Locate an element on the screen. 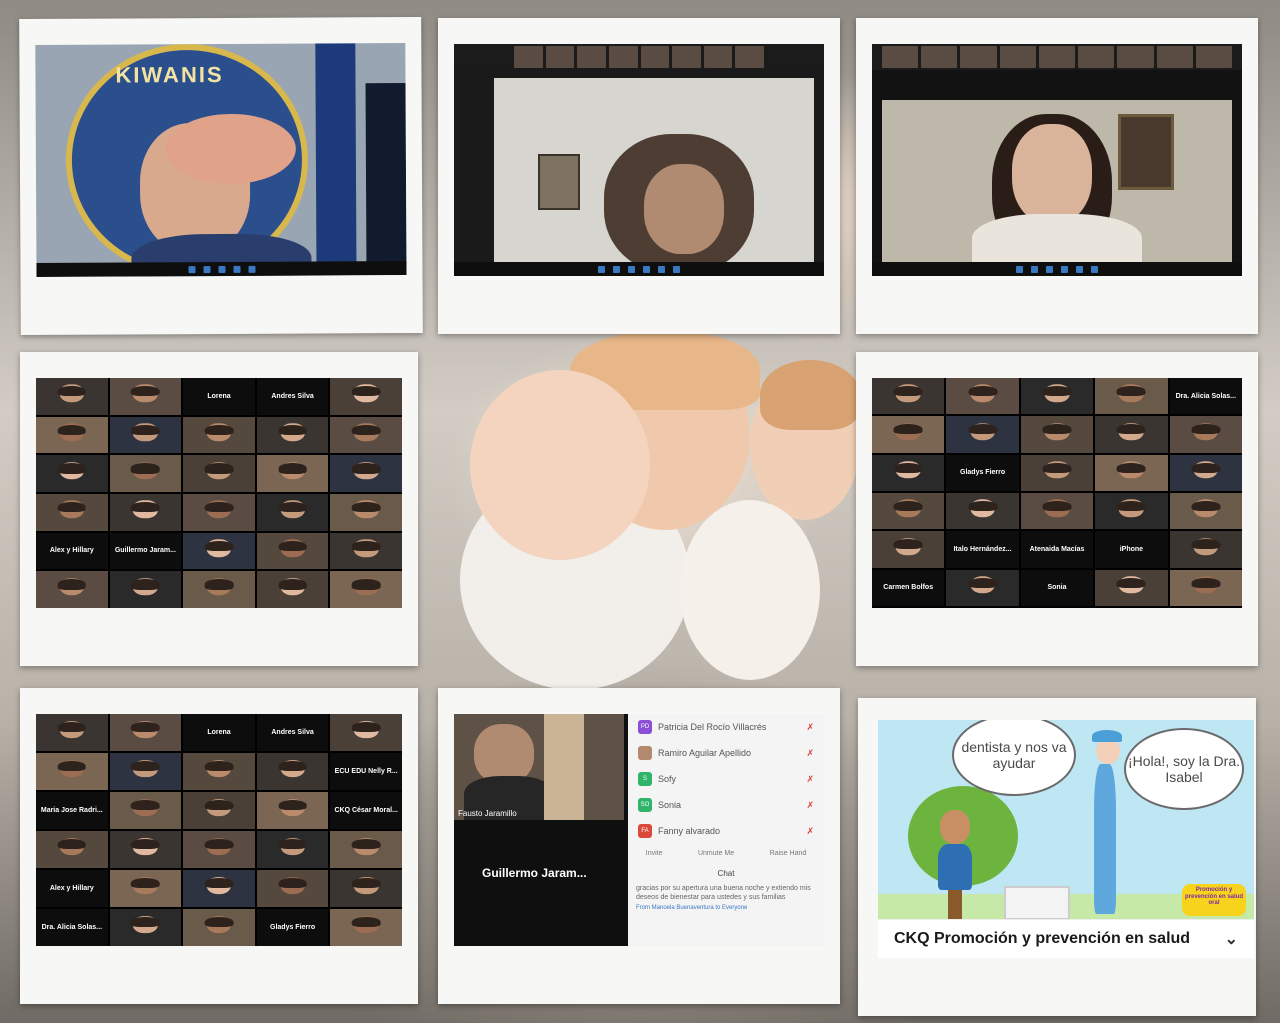 Image resolution: width=1280 pixels, height=1023 pixels. chevron-down-icon: ⌄ is located at coordinates (1231, 939).